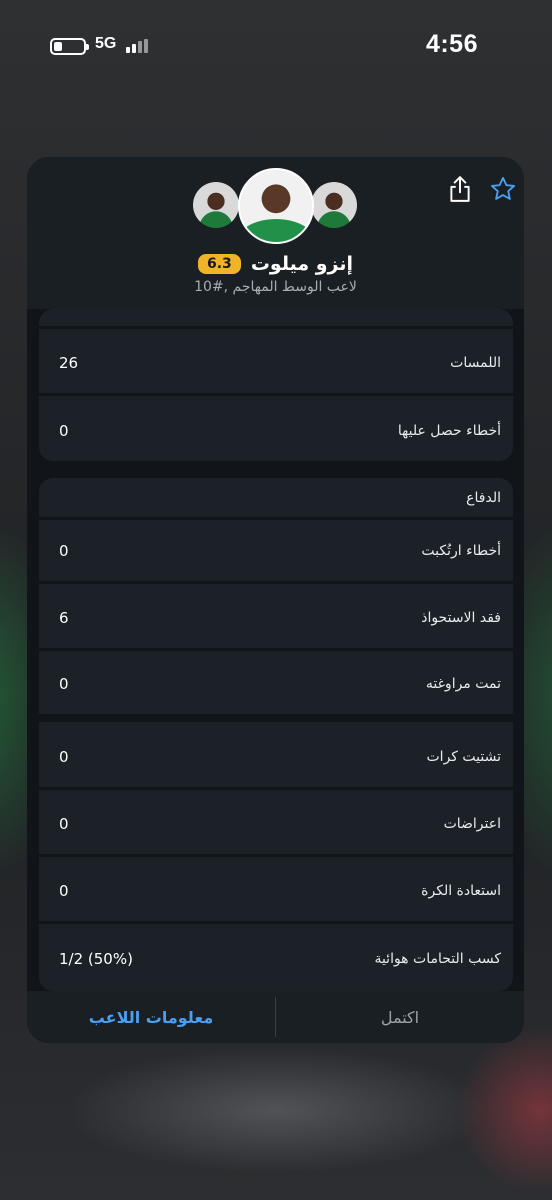 The height and width of the screenshot is (1200, 552). I want to click on stat-row: 0 تمت مراوغته, so click(276, 688).